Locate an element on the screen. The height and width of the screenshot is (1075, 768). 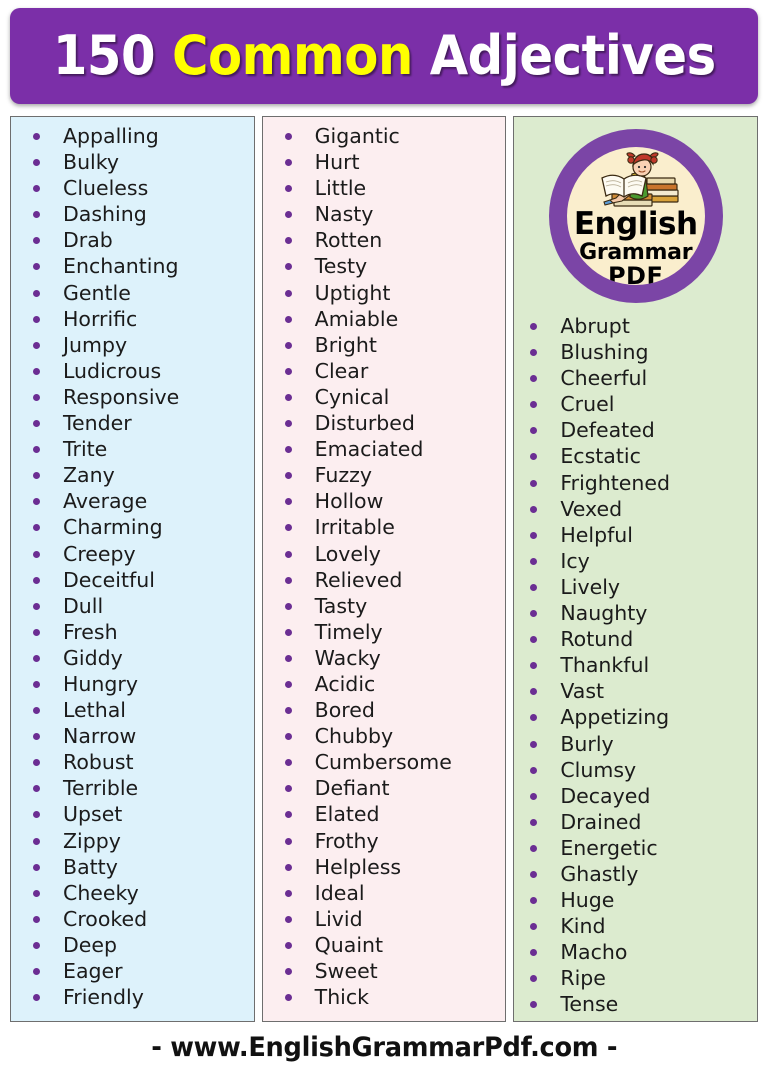
list-item: Drab is located at coordinates (132, 240).